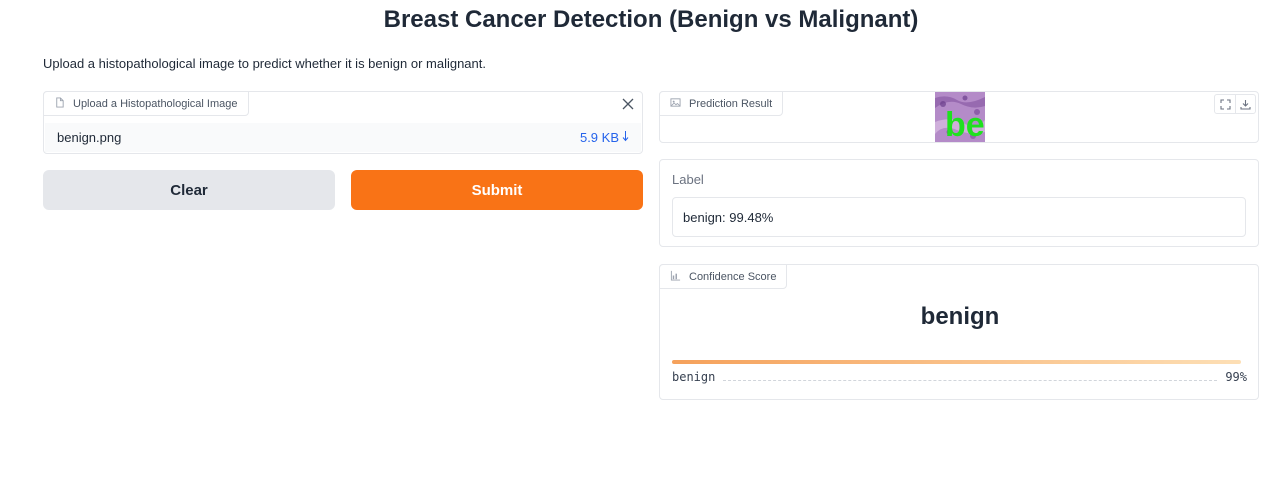 This screenshot has height=498, width=1287. I want to click on file-name: benign.png, so click(89, 137).